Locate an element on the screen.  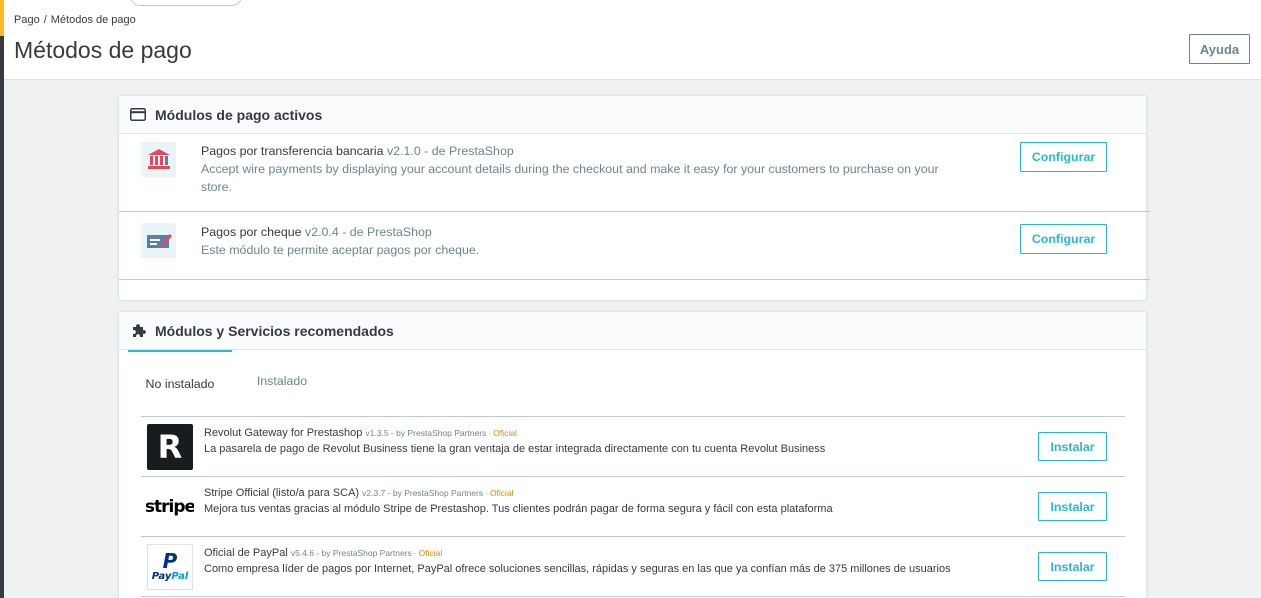
module-version: v5.4.6 - by PrestaShop Partners is located at coordinates (351, 553).